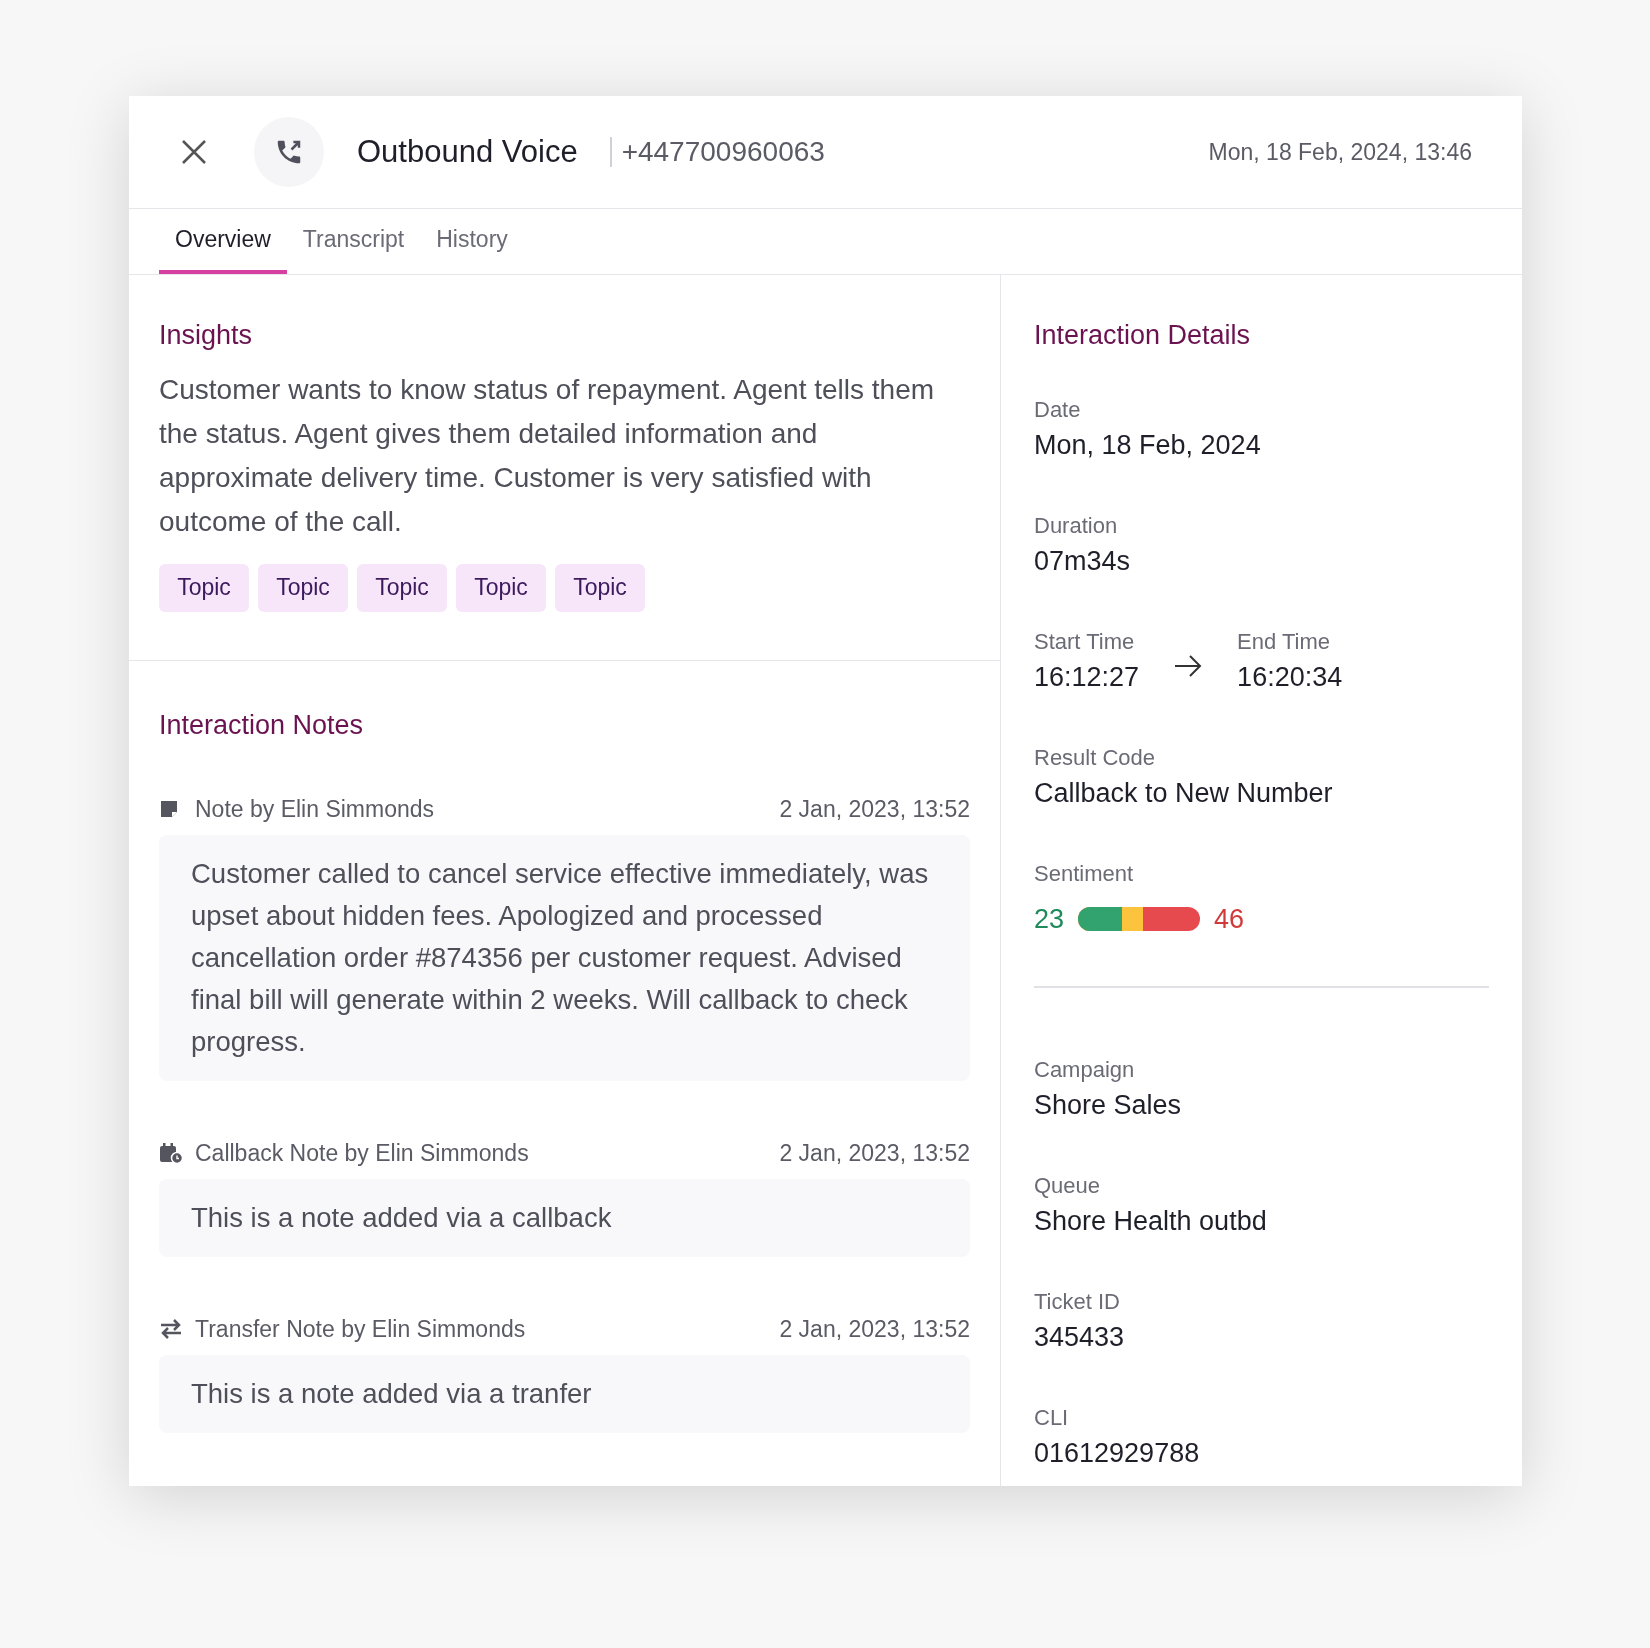  I want to click on note-text: This is a note added via a tranfer, so click(564, 1394).